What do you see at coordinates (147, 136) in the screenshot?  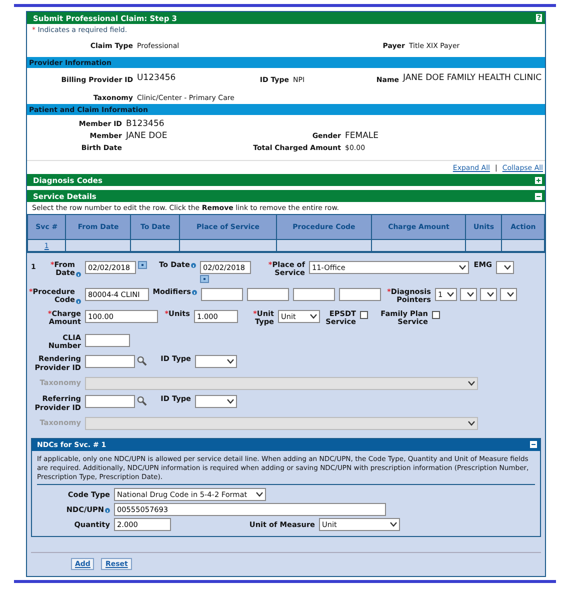 I see `field-value: JANE DOE` at bounding box center [147, 136].